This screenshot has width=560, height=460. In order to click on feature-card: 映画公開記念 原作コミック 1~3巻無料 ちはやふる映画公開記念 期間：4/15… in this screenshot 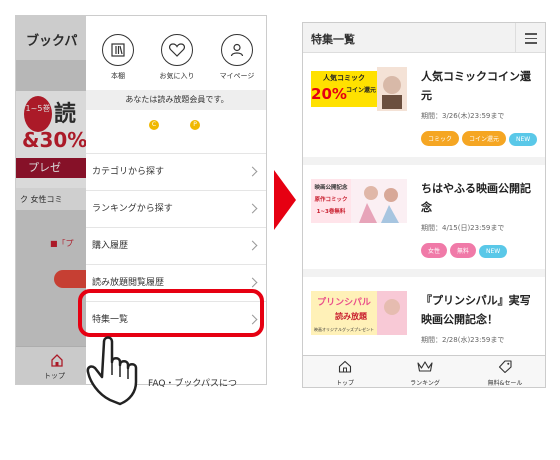, I will do `click(424, 221)`.